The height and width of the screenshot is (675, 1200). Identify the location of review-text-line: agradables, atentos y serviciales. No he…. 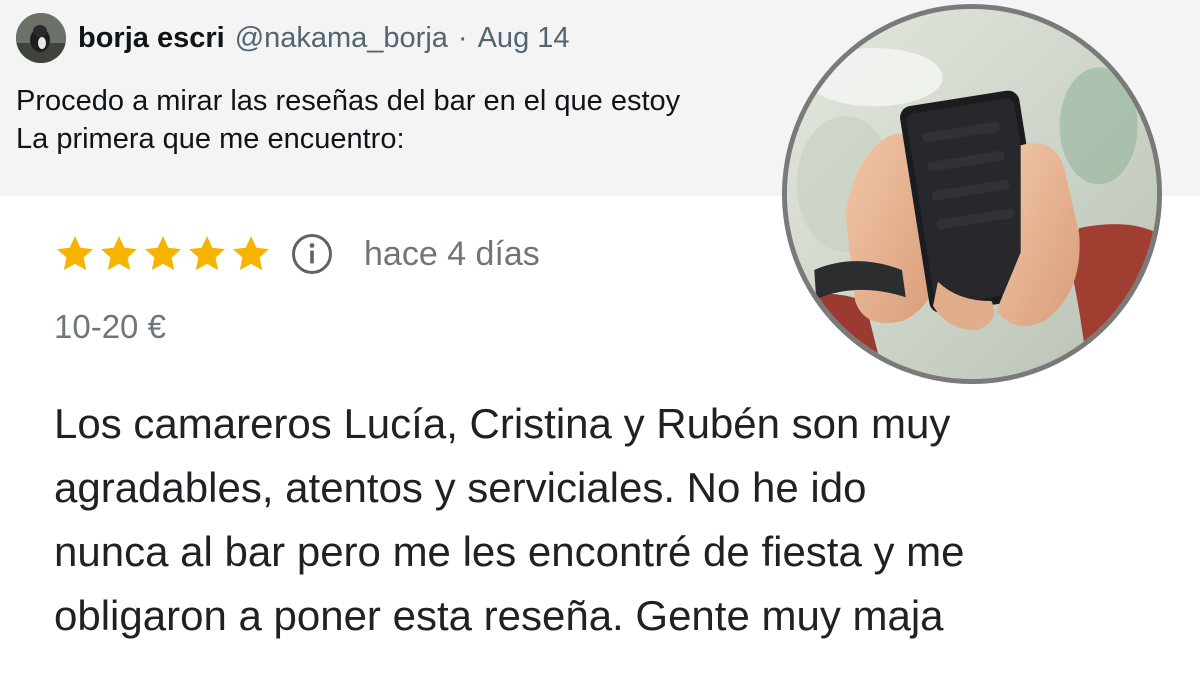
(460, 487).